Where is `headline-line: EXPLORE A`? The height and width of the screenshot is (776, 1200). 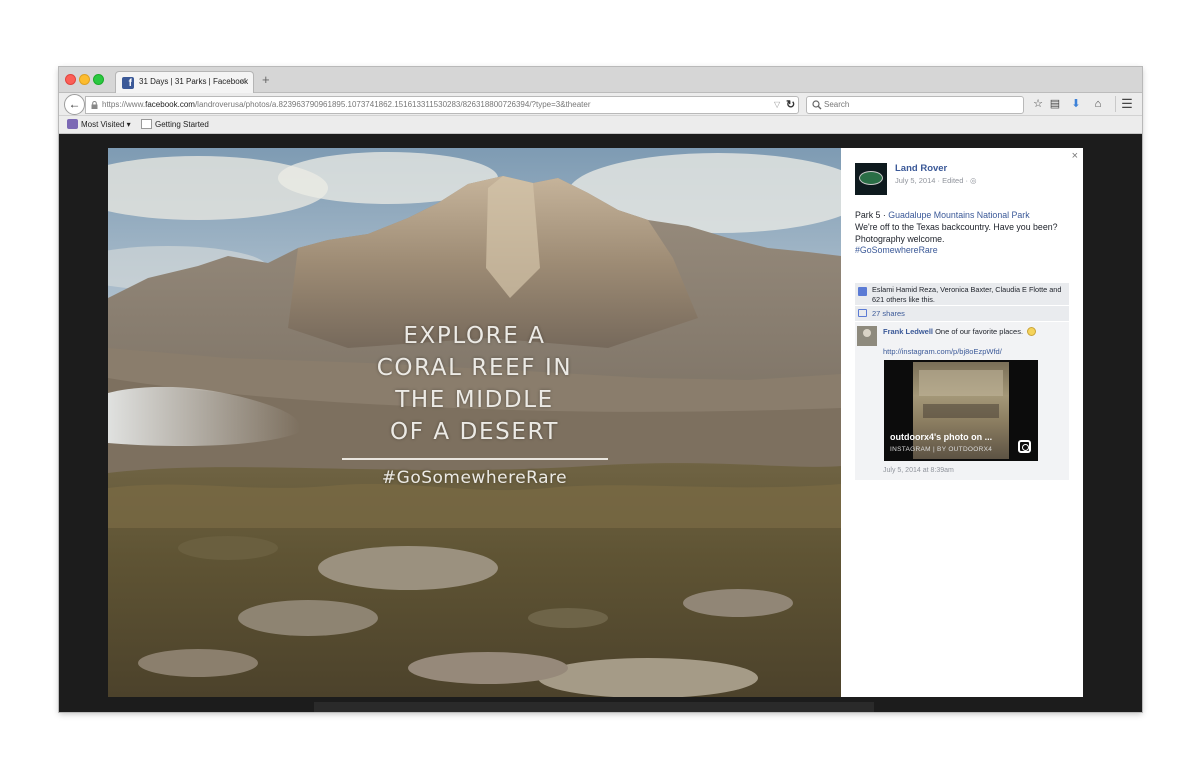 headline-line: EXPLORE A is located at coordinates (474, 336).